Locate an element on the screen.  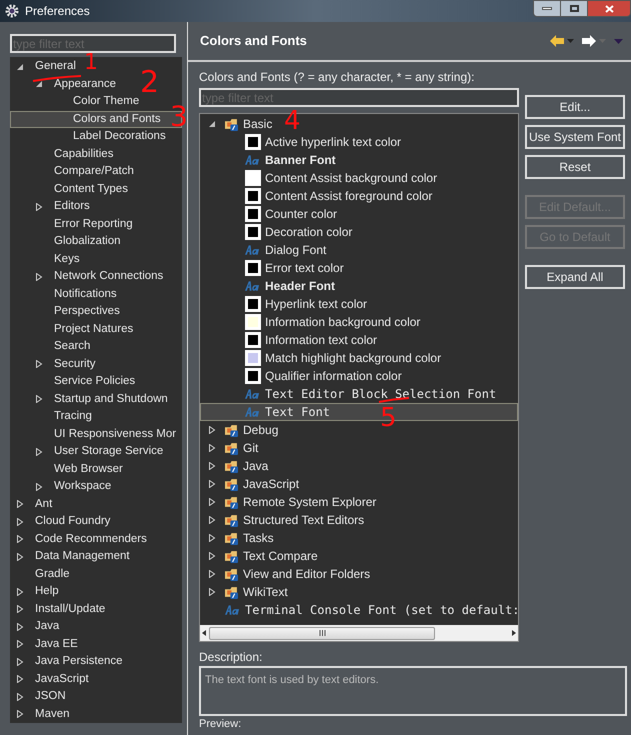
tree-item: Structured Text Editors is located at coordinates (303, 520).